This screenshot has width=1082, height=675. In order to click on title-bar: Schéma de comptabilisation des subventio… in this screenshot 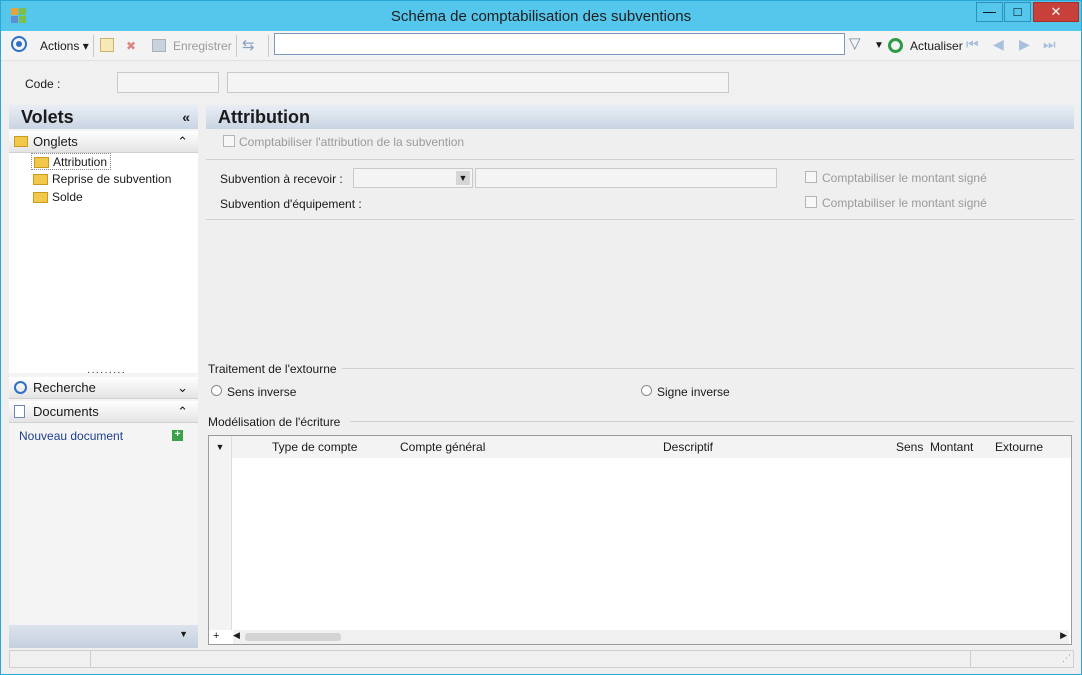, I will do `click(541, 16)`.